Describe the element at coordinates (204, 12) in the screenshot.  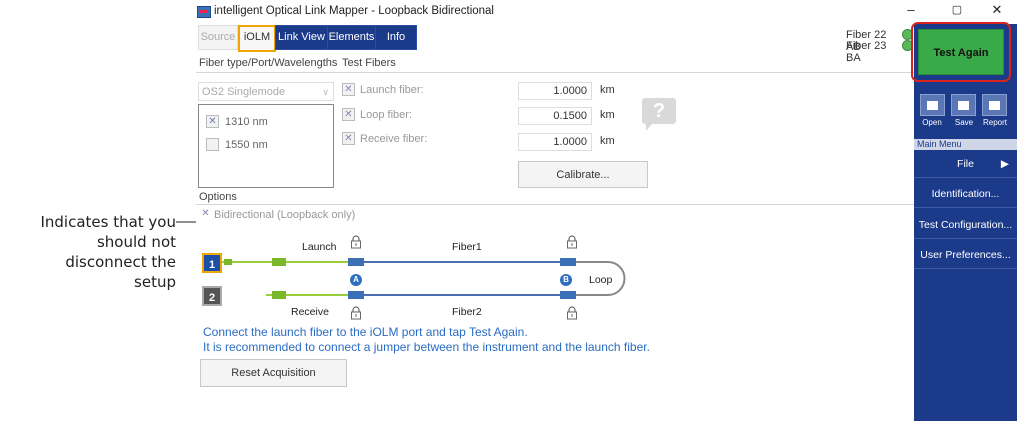
I see `app-icon` at that location.